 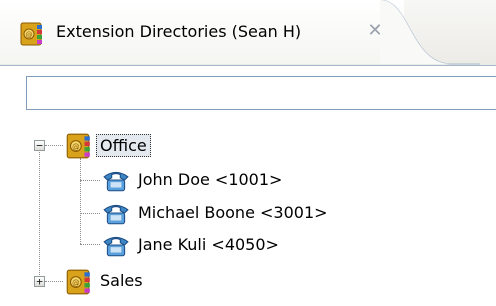 I want to click on contact-label: Michael Boone <3001>, so click(x=233, y=212).